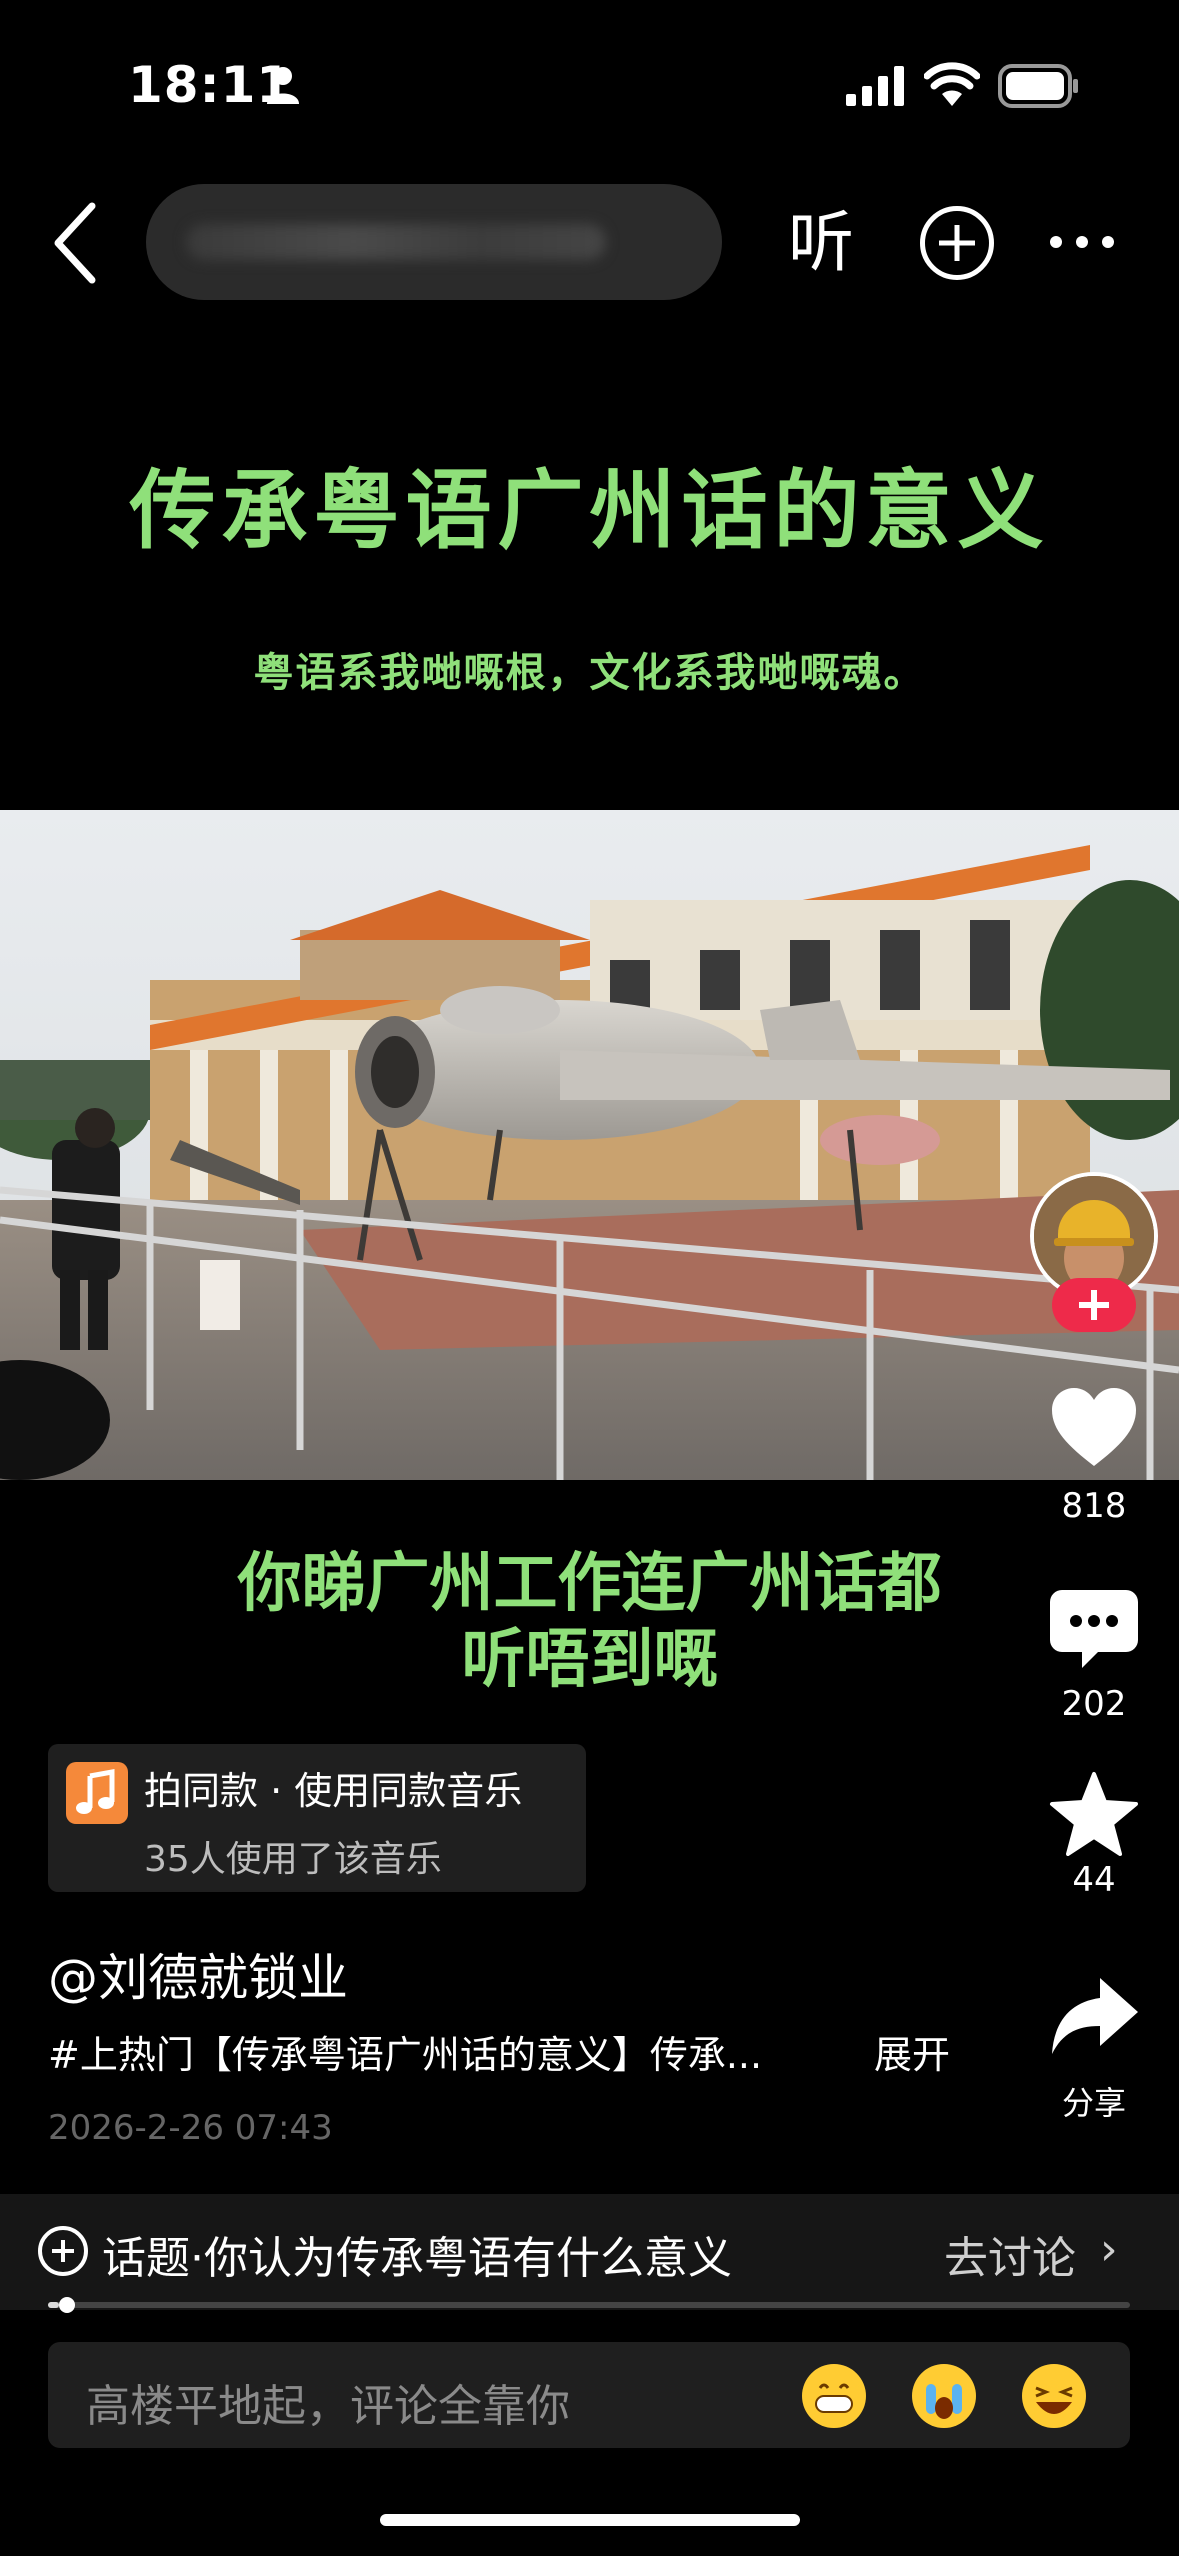  What do you see at coordinates (589, 1622) in the screenshot?
I see `video-caption: 你睇广州工作连广州话都 听唔到嘅` at bounding box center [589, 1622].